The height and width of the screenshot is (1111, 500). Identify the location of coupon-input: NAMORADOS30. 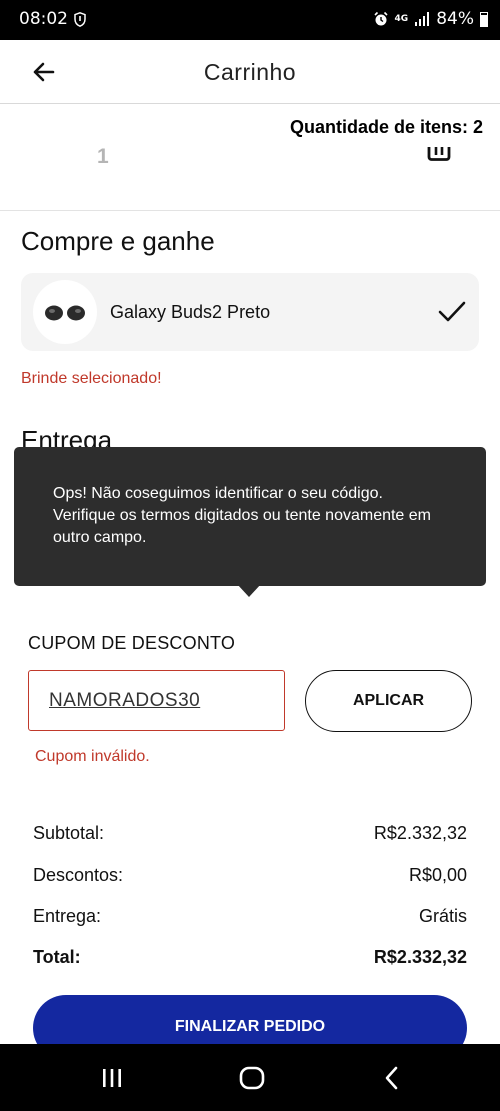
(156, 700).